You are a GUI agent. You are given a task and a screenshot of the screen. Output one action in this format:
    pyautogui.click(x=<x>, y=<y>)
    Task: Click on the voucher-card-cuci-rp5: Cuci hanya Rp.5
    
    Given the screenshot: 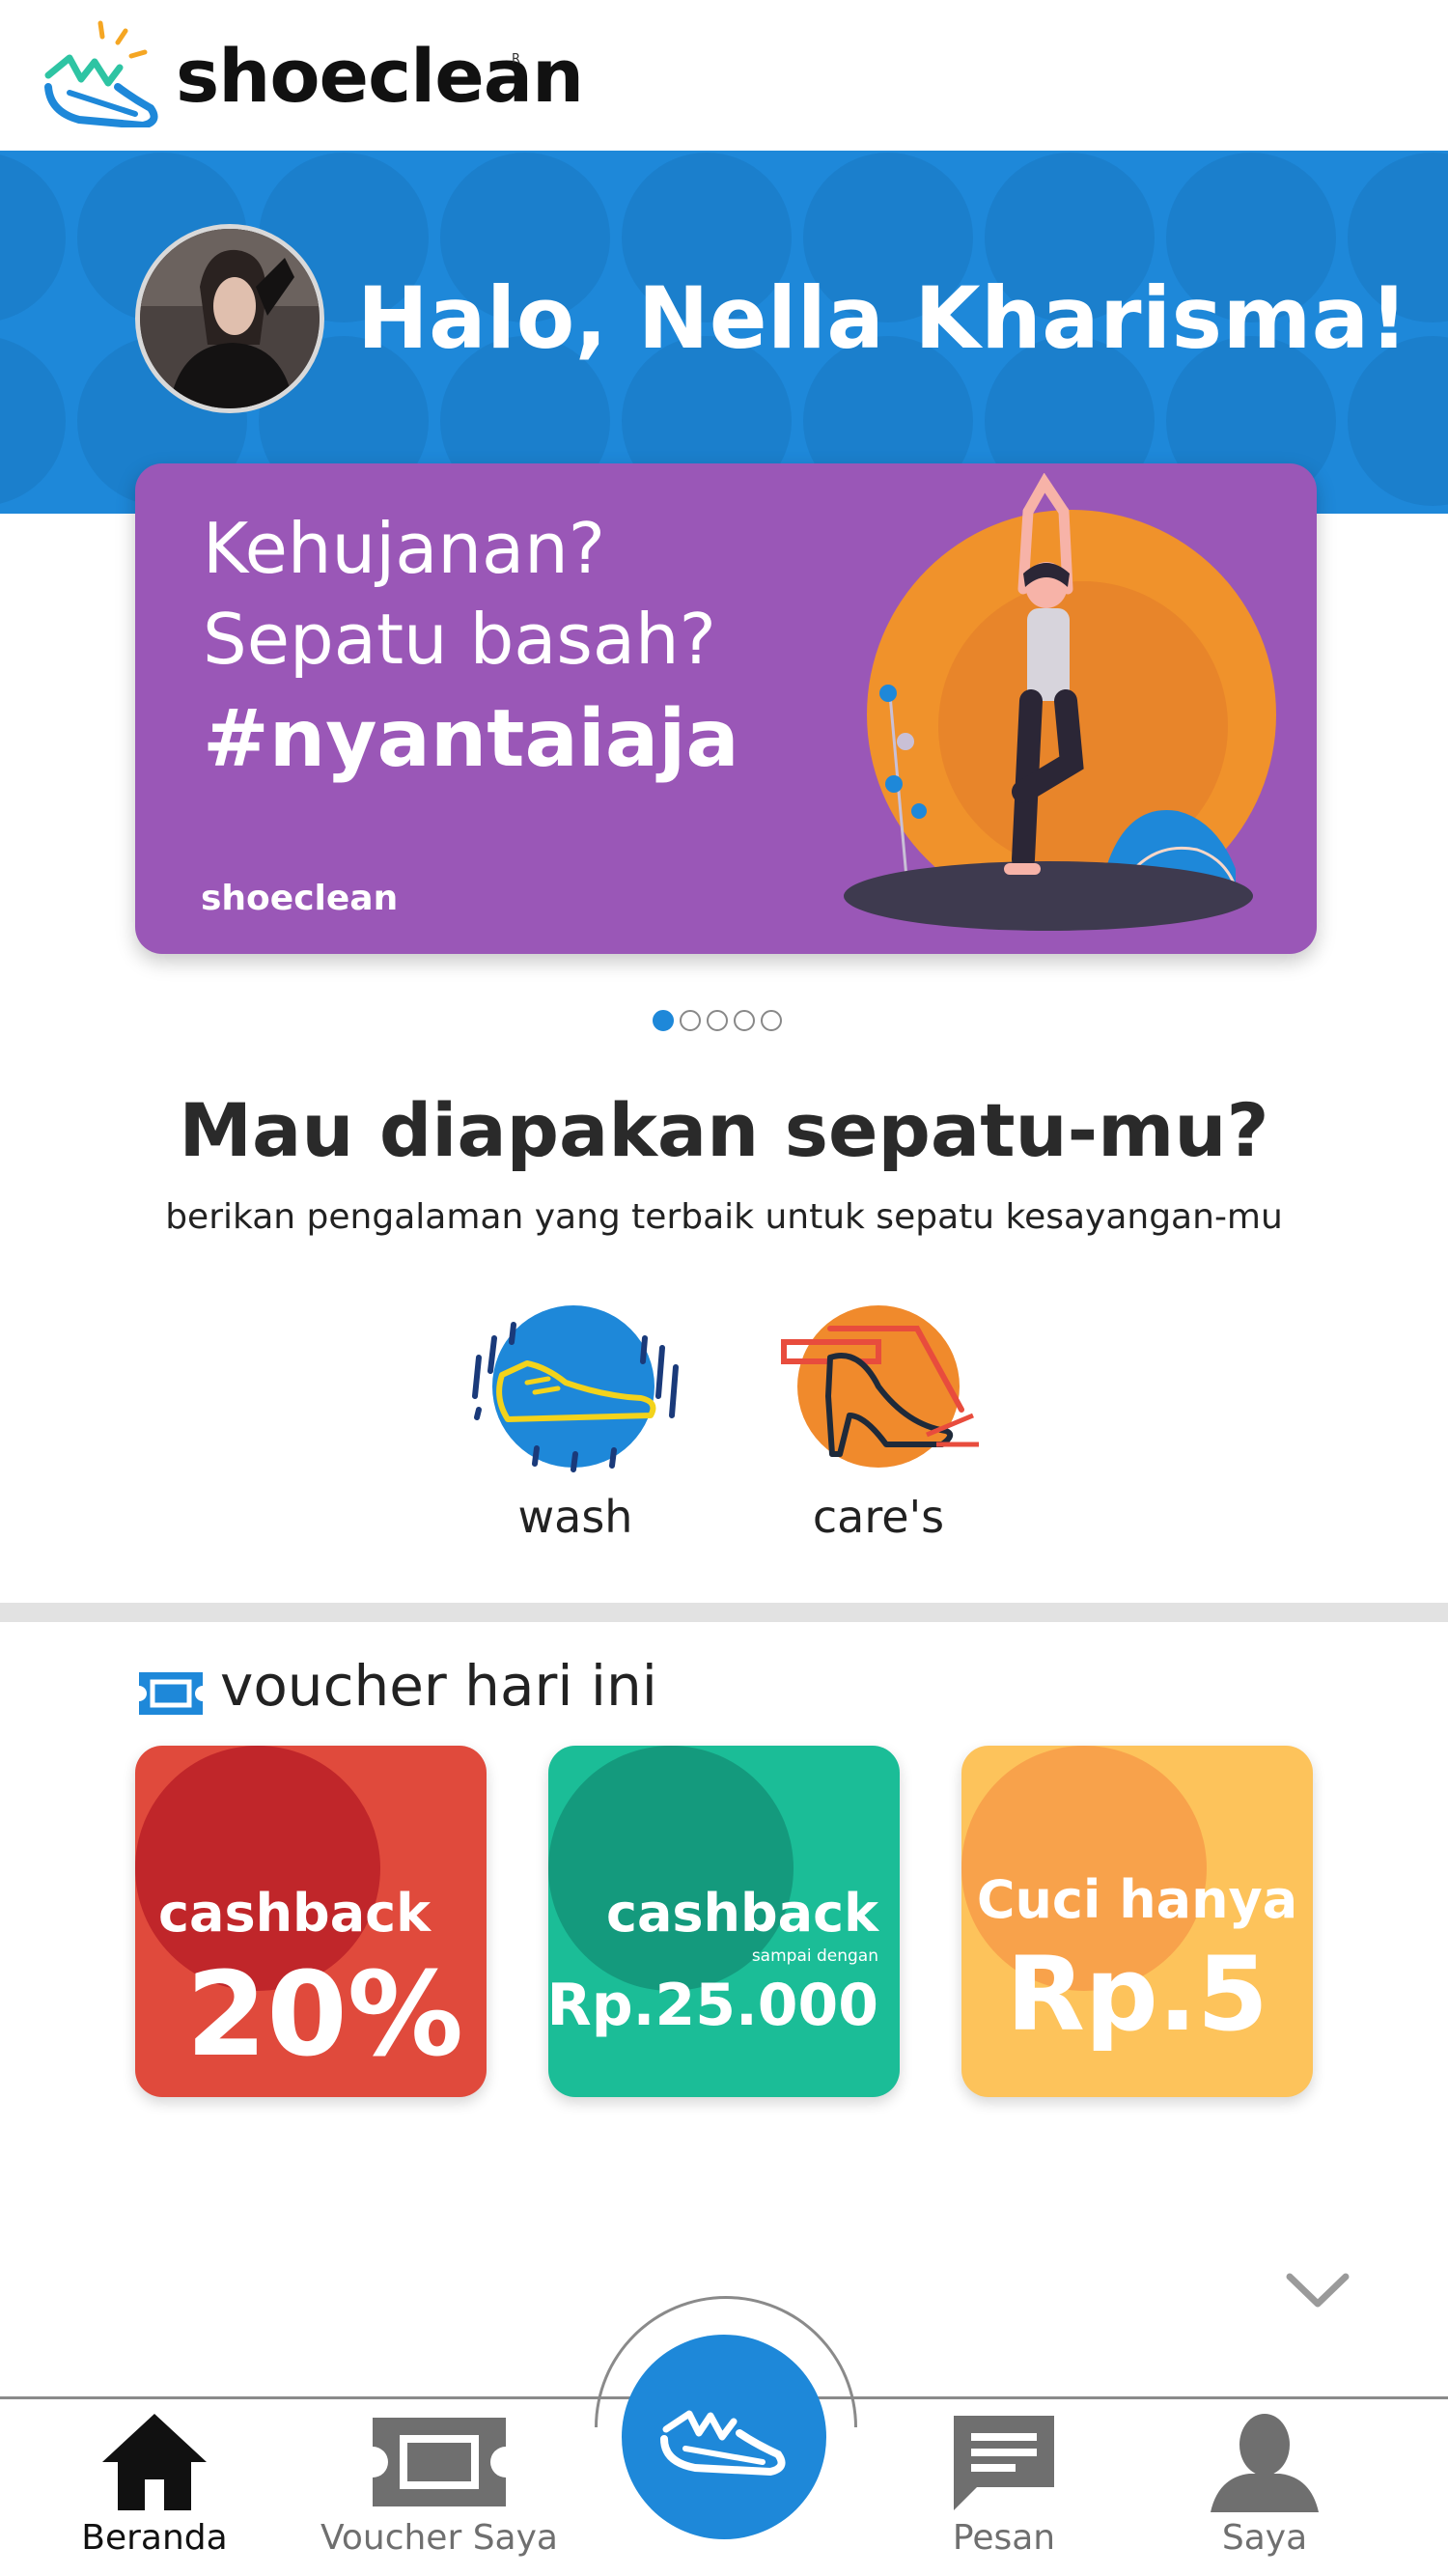 What is the action you would take?
    pyautogui.click(x=1137, y=1922)
    